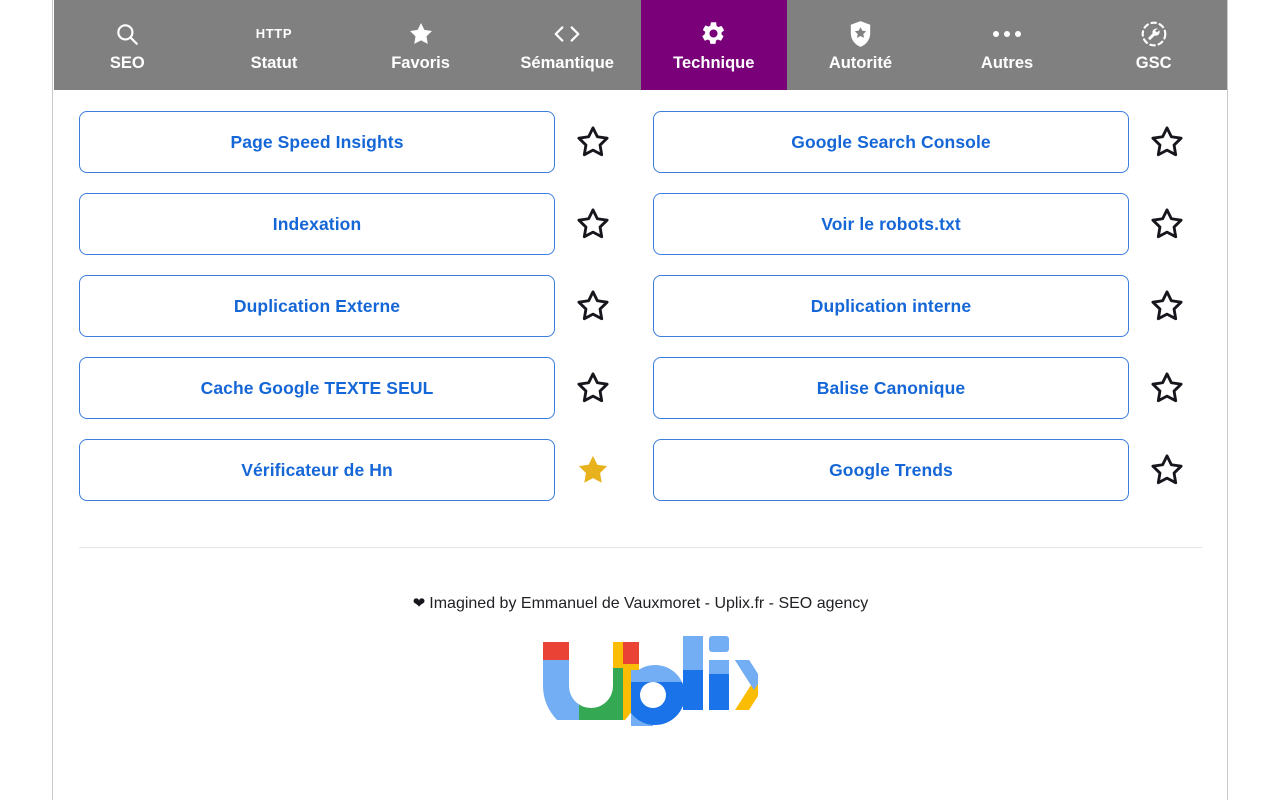 The width and height of the screenshot is (1280, 800). I want to click on tool-row: Indexation, so click(355, 224).